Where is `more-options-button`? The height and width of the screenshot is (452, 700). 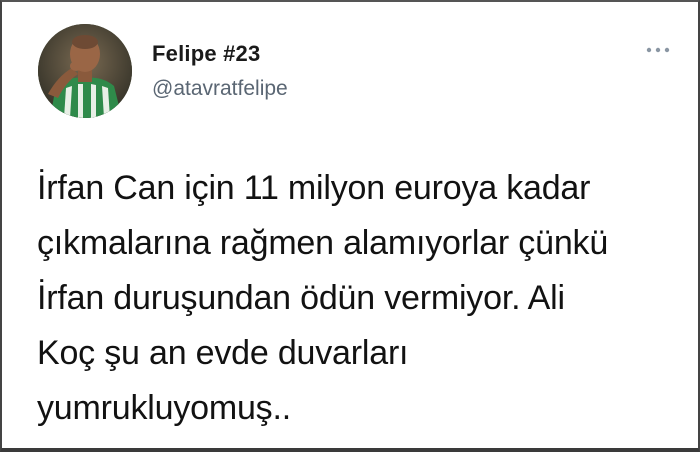
more-options-button is located at coordinates (658, 50).